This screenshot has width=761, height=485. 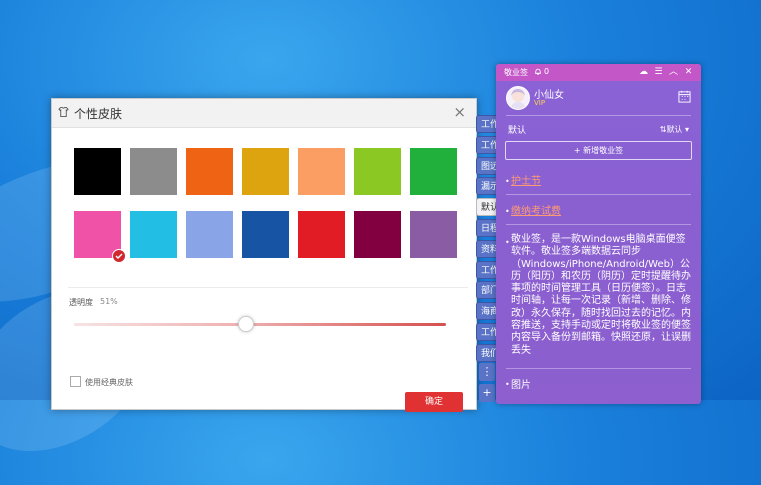 I want to click on close-button: ×, so click(x=459, y=112).